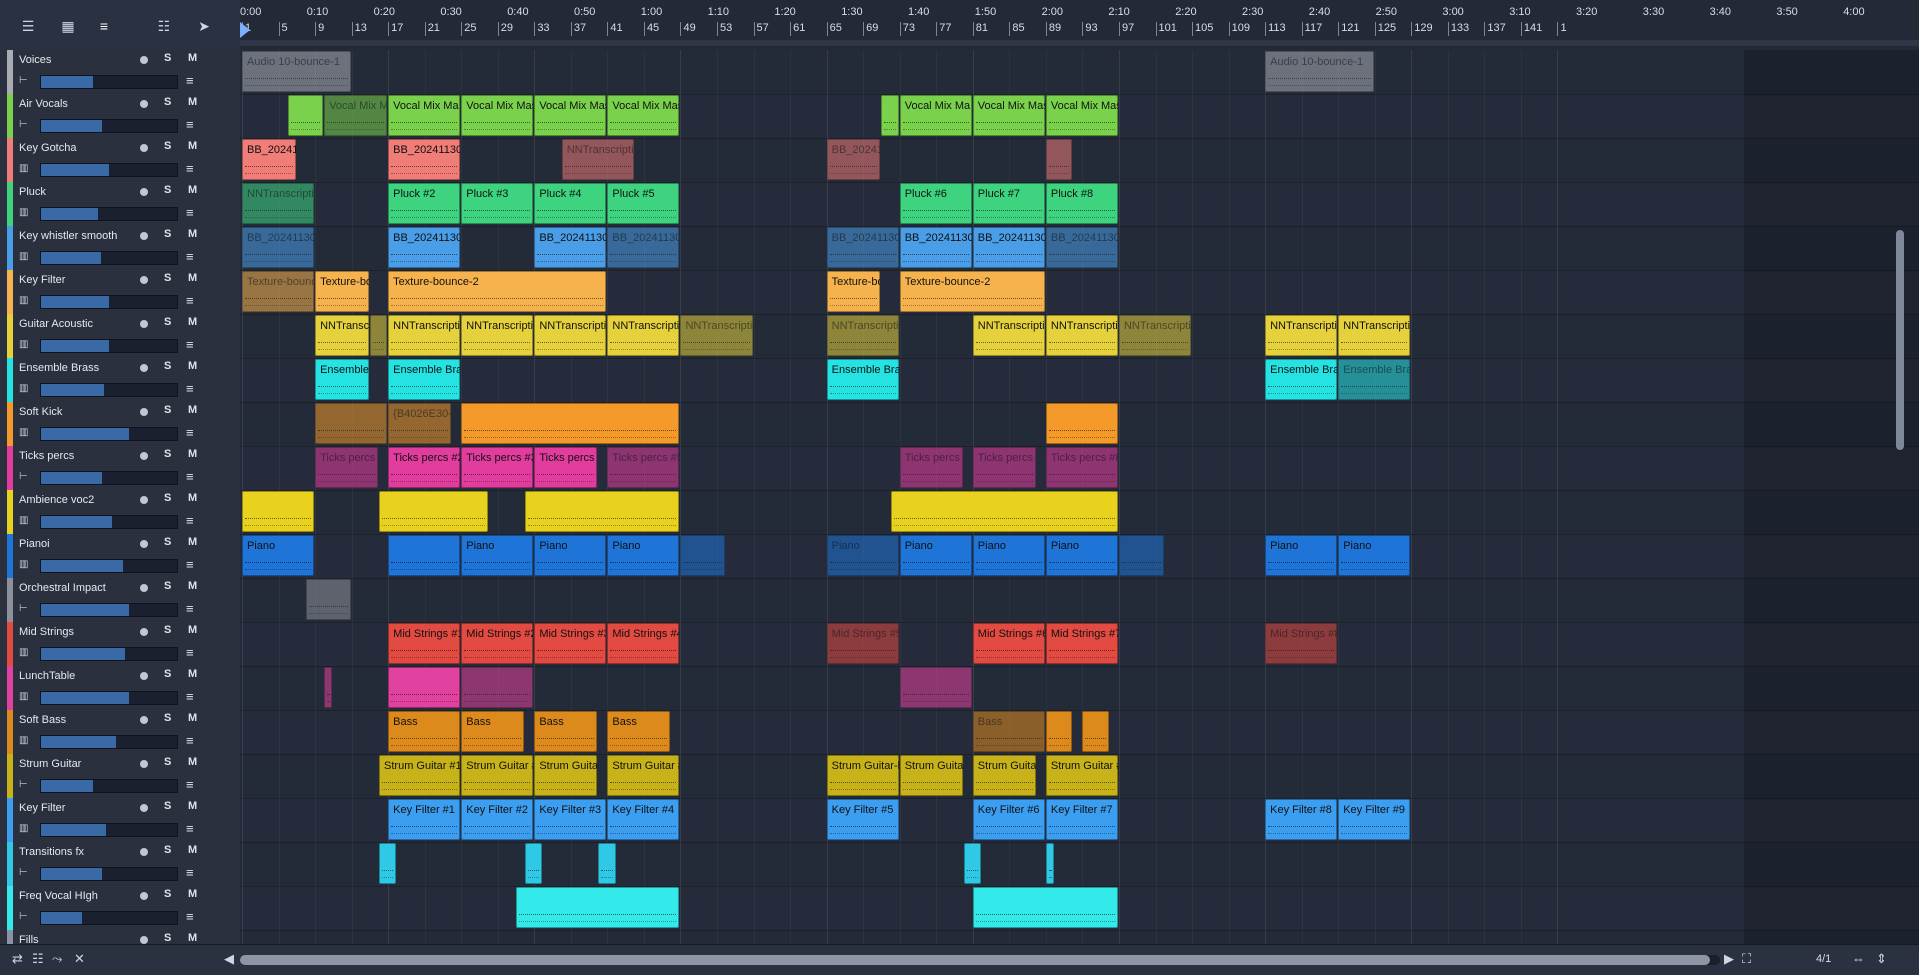 The image size is (1919, 975). Describe the element at coordinates (1008, 203) in the screenshot. I see `clip: Pluck #7` at that location.